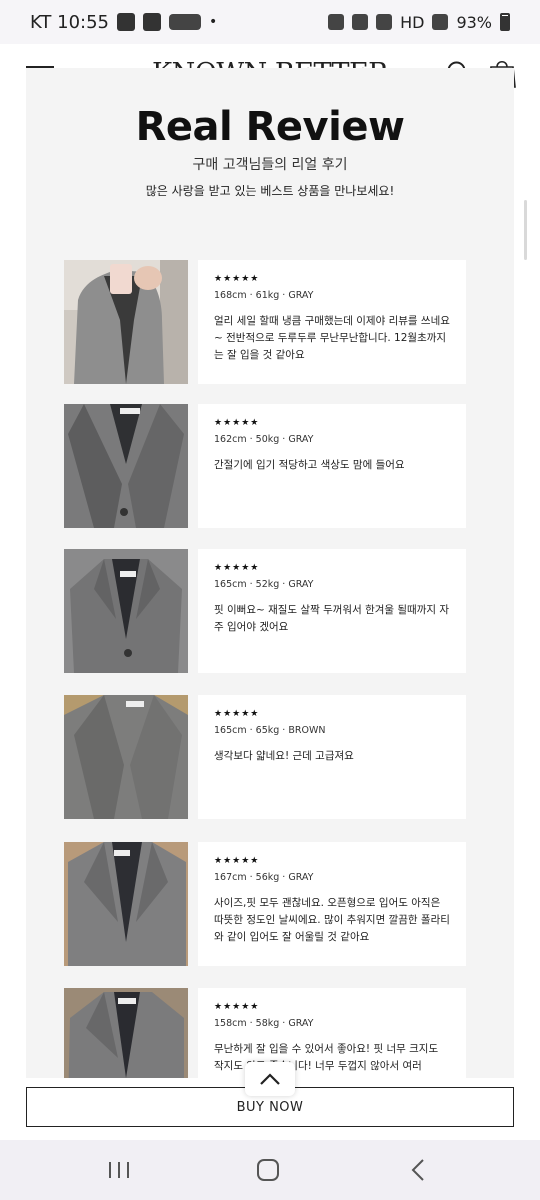 The width and height of the screenshot is (540, 1200). Describe the element at coordinates (284, 756) in the screenshot. I see `review-text: 생각보다 얇네요! 근데 고급져요` at that location.